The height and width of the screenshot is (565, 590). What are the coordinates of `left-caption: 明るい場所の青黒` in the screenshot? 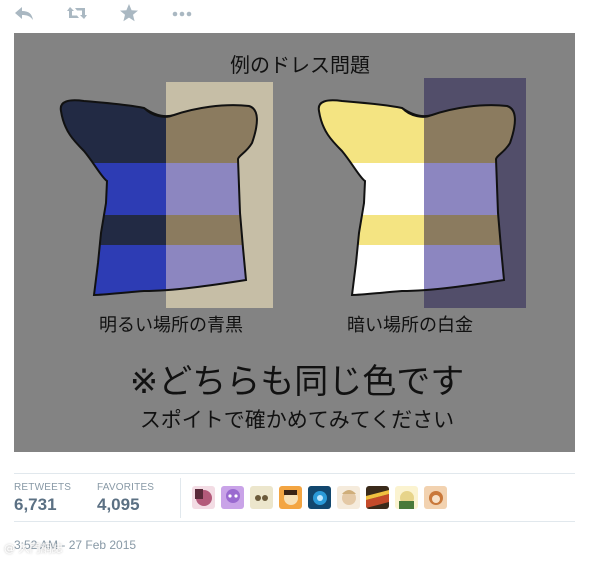 It's located at (171, 325).